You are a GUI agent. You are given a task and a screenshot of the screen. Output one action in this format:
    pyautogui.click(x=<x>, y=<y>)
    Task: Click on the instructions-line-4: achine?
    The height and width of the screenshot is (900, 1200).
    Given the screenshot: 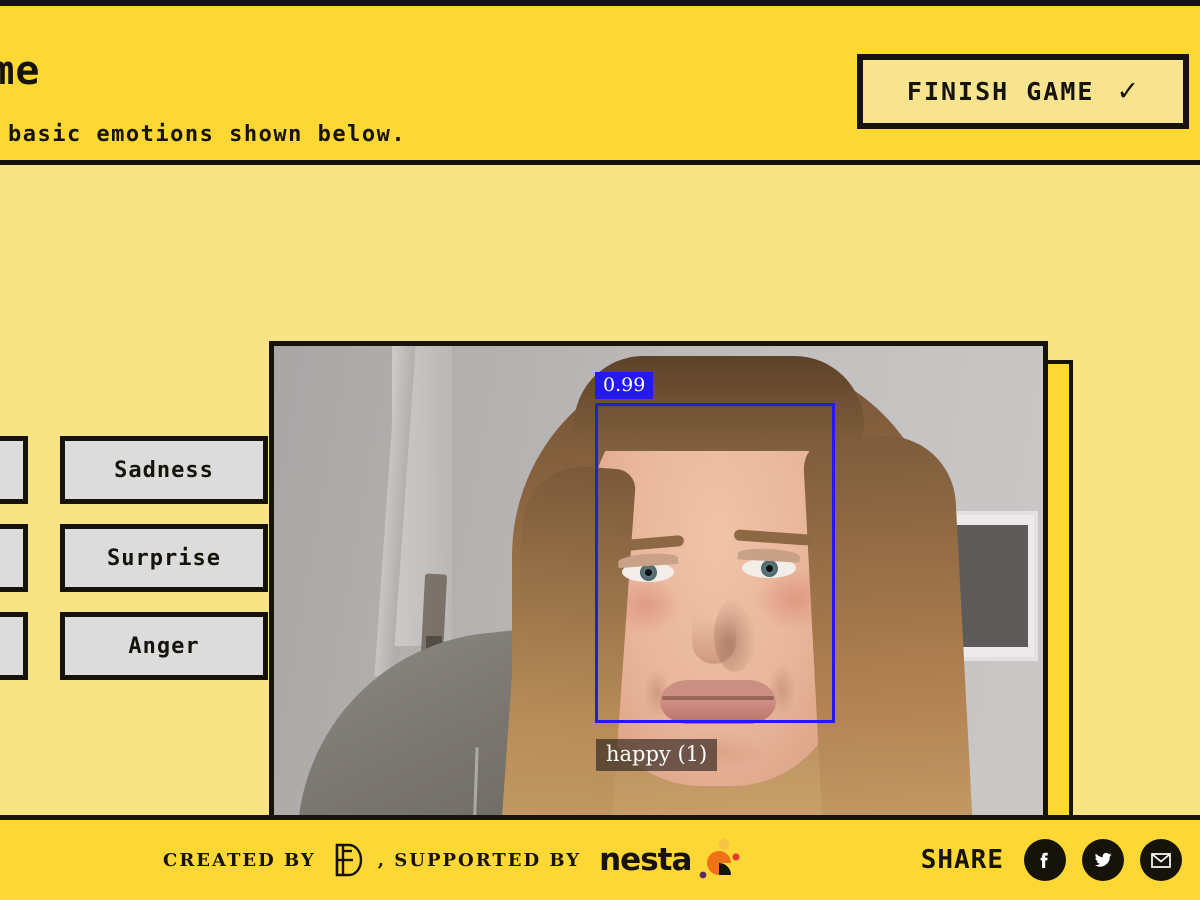 What is the action you would take?
    pyautogui.click(x=117, y=358)
    